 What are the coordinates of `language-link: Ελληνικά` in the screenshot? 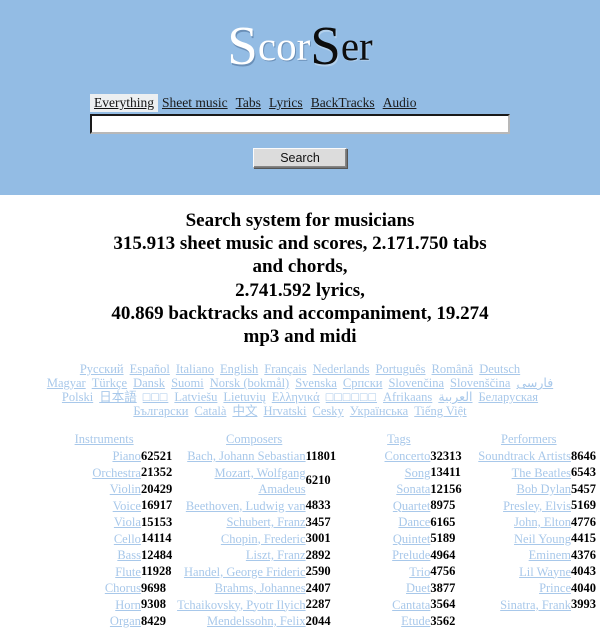 It's located at (296, 397).